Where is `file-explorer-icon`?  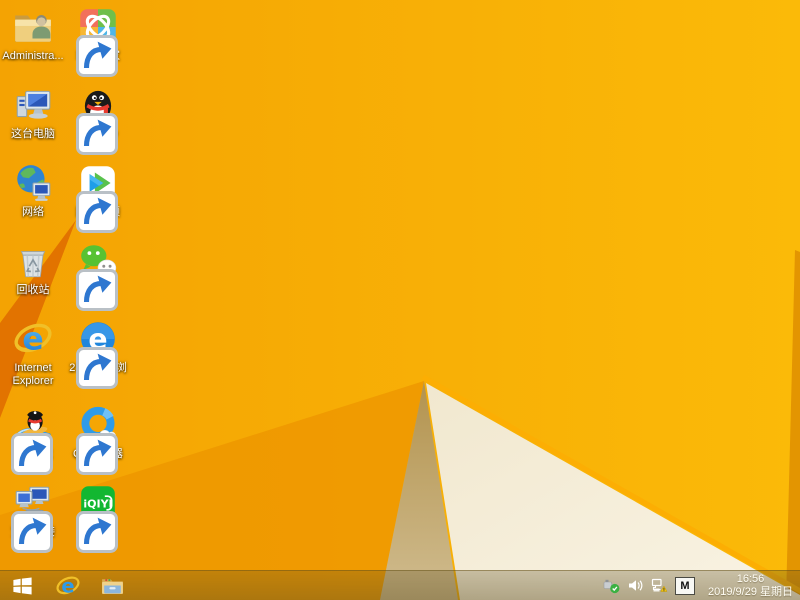 file-explorer-icon is located at coordinates (112, 586).